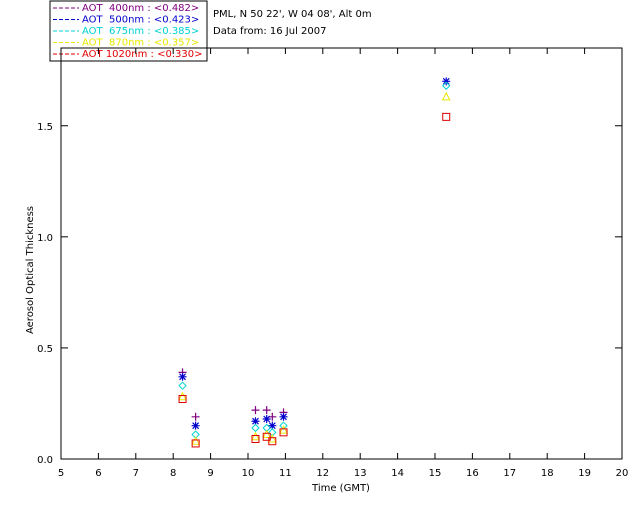  I want to click on legend-label: AOT 870nm : <0.357>, so click(140, 43).